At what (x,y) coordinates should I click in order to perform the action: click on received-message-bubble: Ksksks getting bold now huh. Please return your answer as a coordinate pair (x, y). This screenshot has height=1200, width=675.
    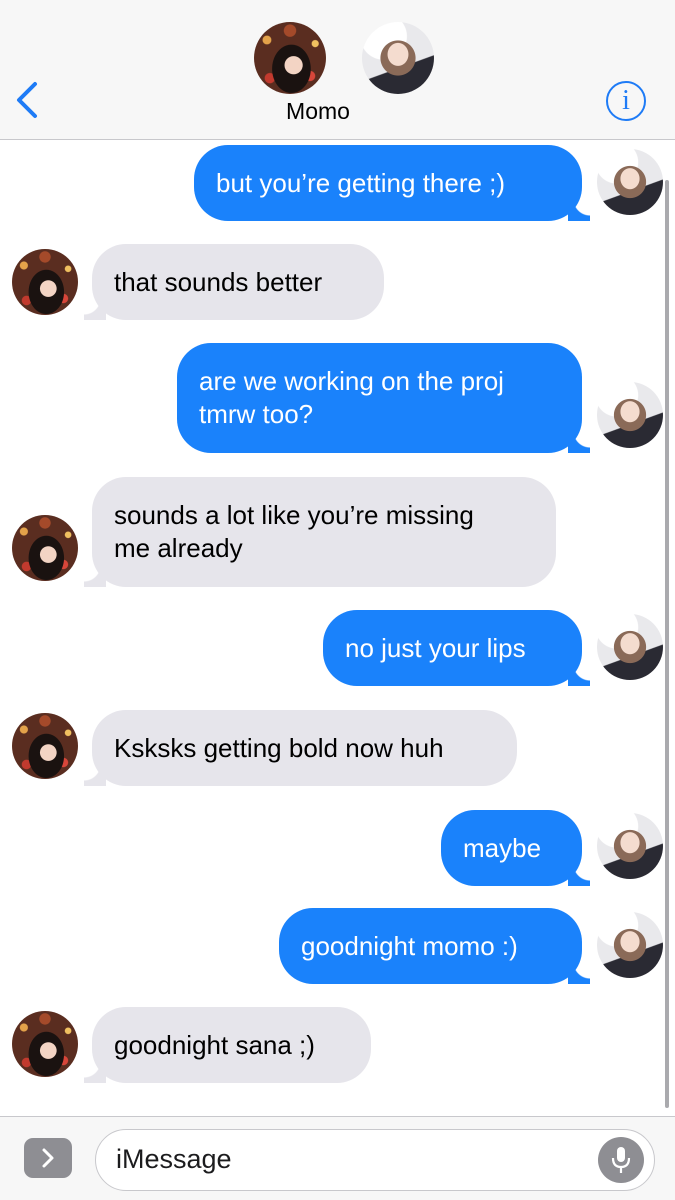
    Looking at the image, I should click on (300, 748).